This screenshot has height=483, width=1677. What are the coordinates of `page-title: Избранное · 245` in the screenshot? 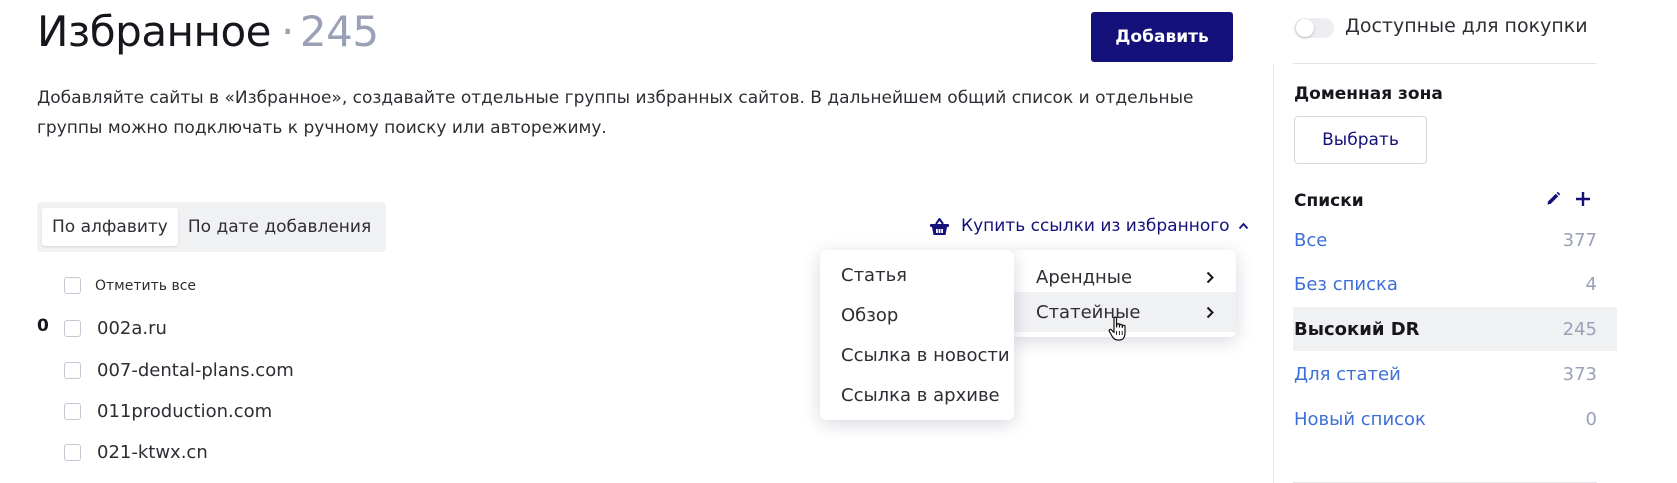 It's located at (208, 32).